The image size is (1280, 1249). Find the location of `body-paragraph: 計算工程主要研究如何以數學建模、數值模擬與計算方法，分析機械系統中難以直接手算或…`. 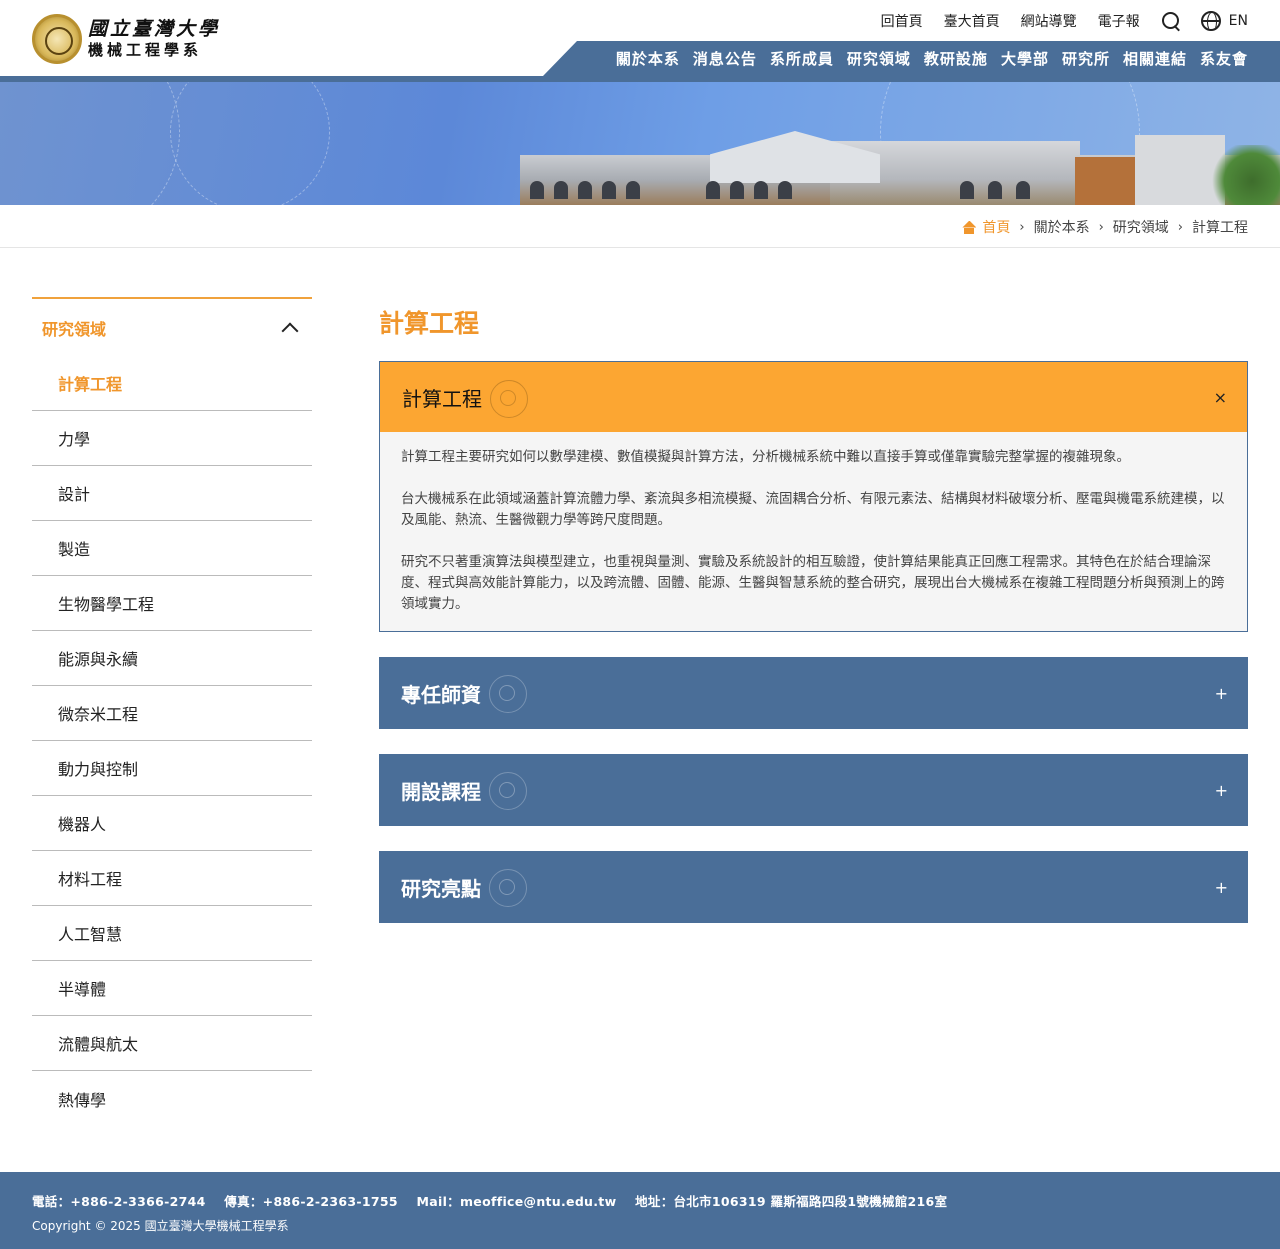

body-paragraph: 計算工程主要研究如何以數學建模、數值模擬與計算方法，分析機械系統中難以直接手算或… is located at coordinates (765, 457).